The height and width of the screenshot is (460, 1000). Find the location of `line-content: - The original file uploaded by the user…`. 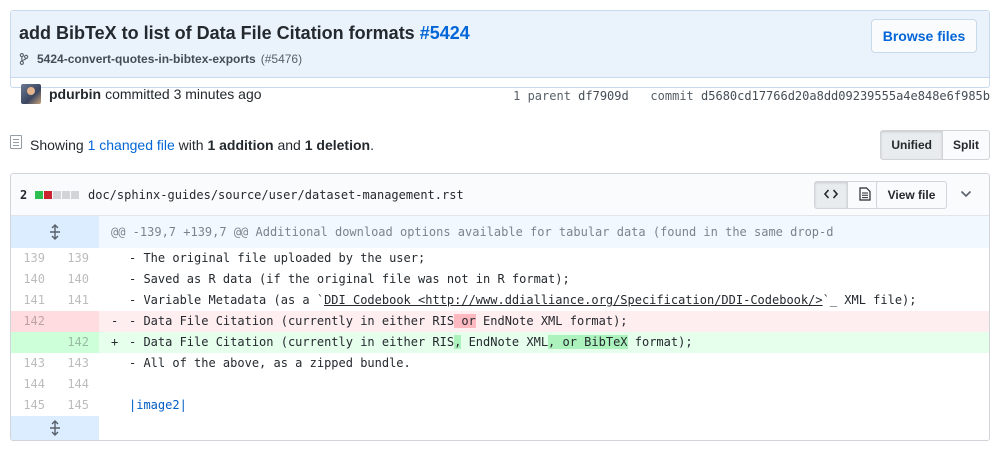

line-content: - The original file uploaded by the user… is located at coordinates (544, 258).